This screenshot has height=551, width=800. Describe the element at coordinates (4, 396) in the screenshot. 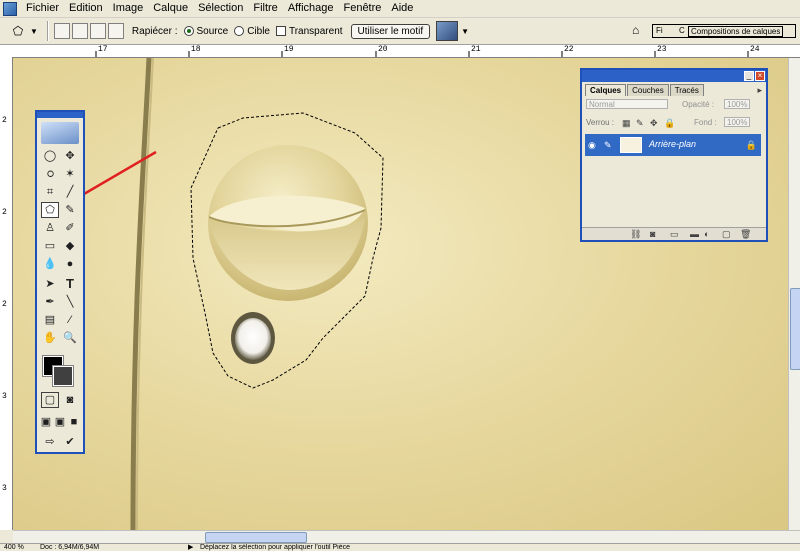

I see `ruler-label: 3` at that location.